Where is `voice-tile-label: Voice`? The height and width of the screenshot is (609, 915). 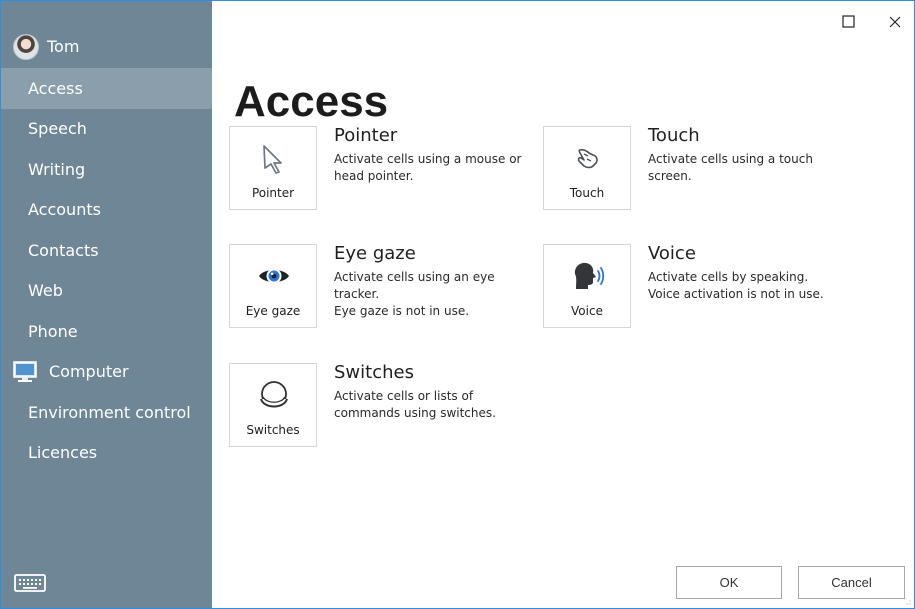
voice-tile-label: Voice is located at coordinates (587, 311).